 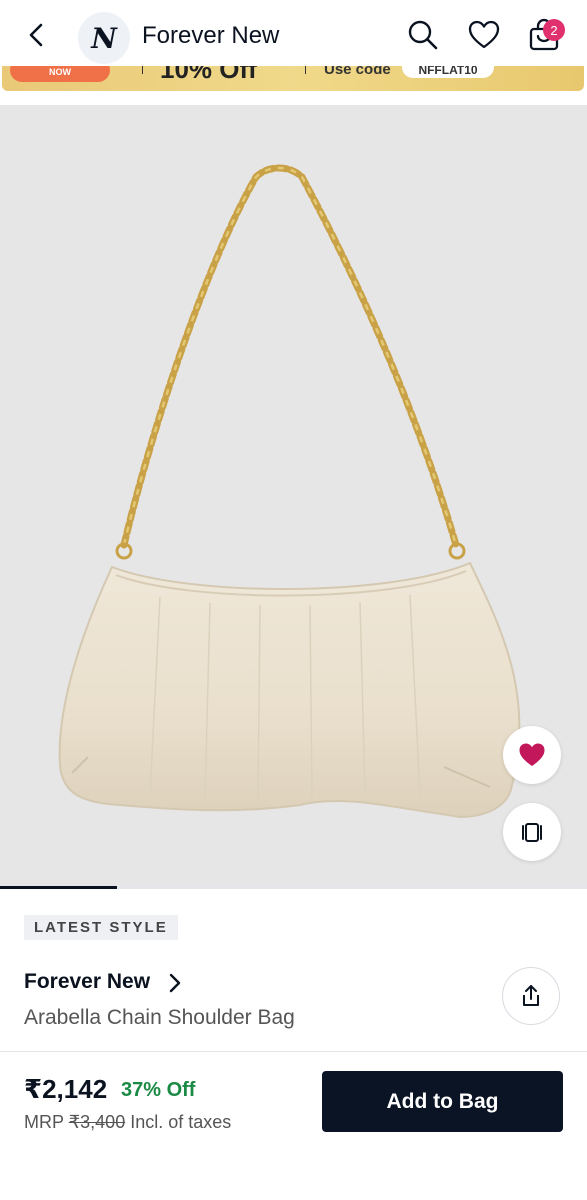 What do you see at coordinates (293, 78) in the screenshot?
I see `promo-banner: NOW 10% Off Use code NFFLAT10` at bounding box center [293, 78].